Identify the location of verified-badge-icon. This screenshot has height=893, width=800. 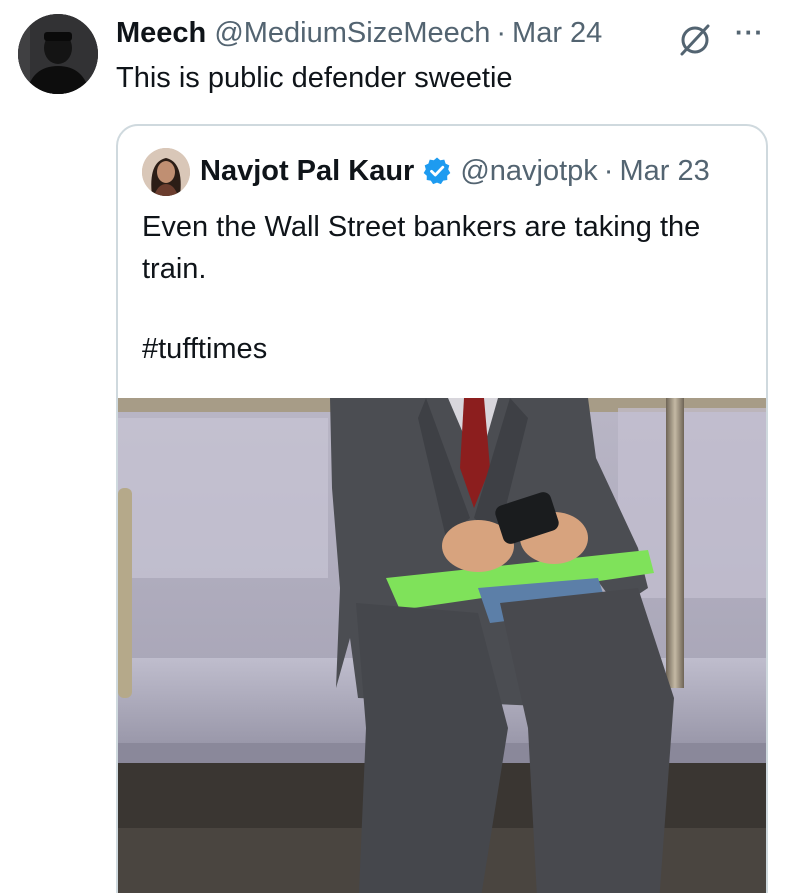
(437, 171).